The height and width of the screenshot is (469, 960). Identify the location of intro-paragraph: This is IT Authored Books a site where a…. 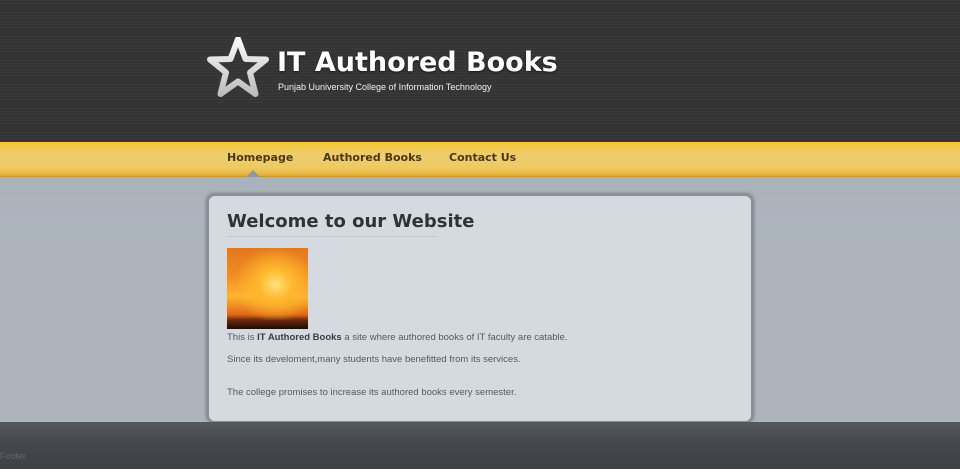
(397, 337).